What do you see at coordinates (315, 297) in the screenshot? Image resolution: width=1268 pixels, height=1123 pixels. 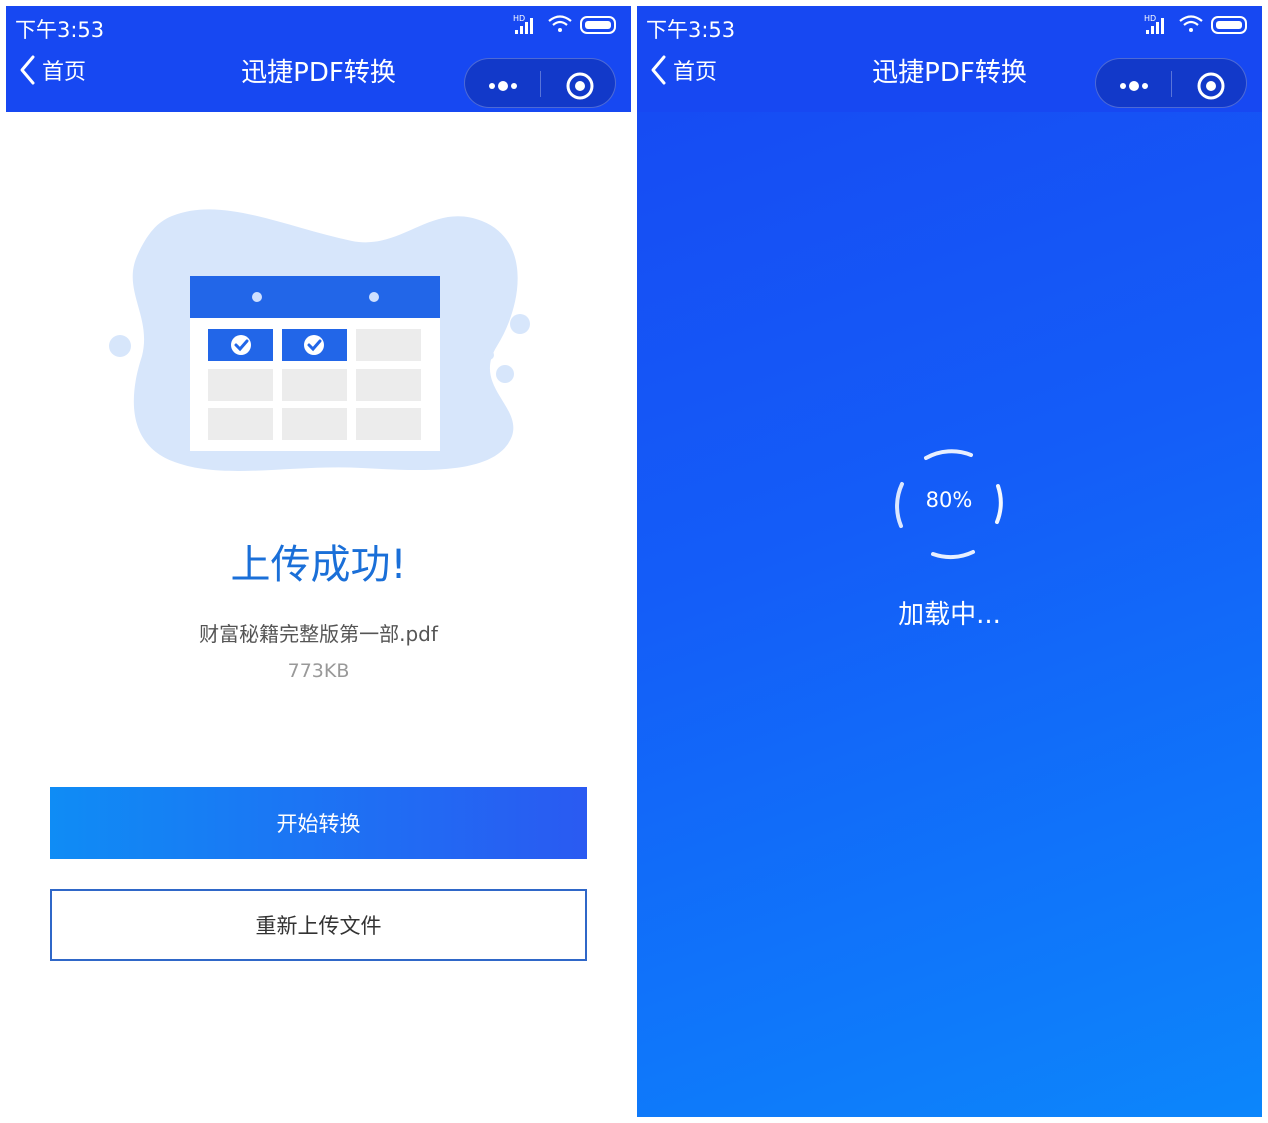 I see `doc-header` at bounding box center [315, 297].